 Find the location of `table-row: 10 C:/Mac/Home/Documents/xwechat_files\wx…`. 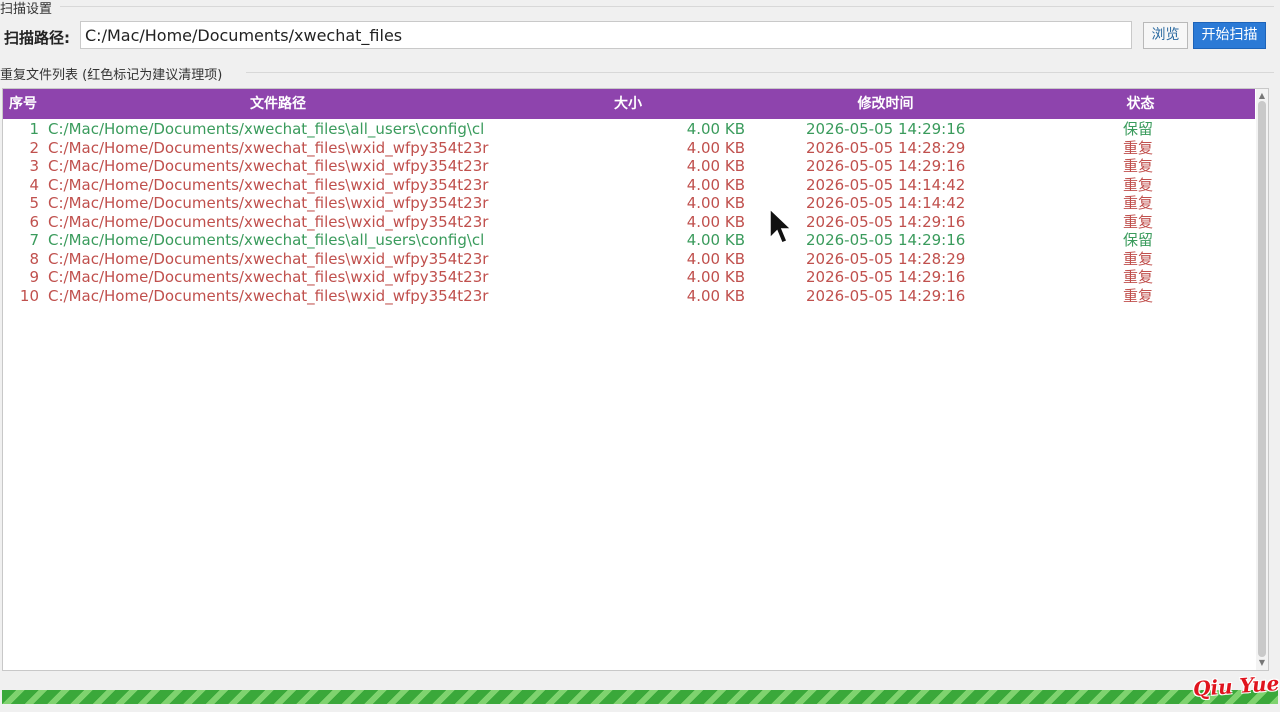

table-row: 10 C:/Mac/Home/Documents/xwechat_files\wx… is located at coordinates (629, 296).